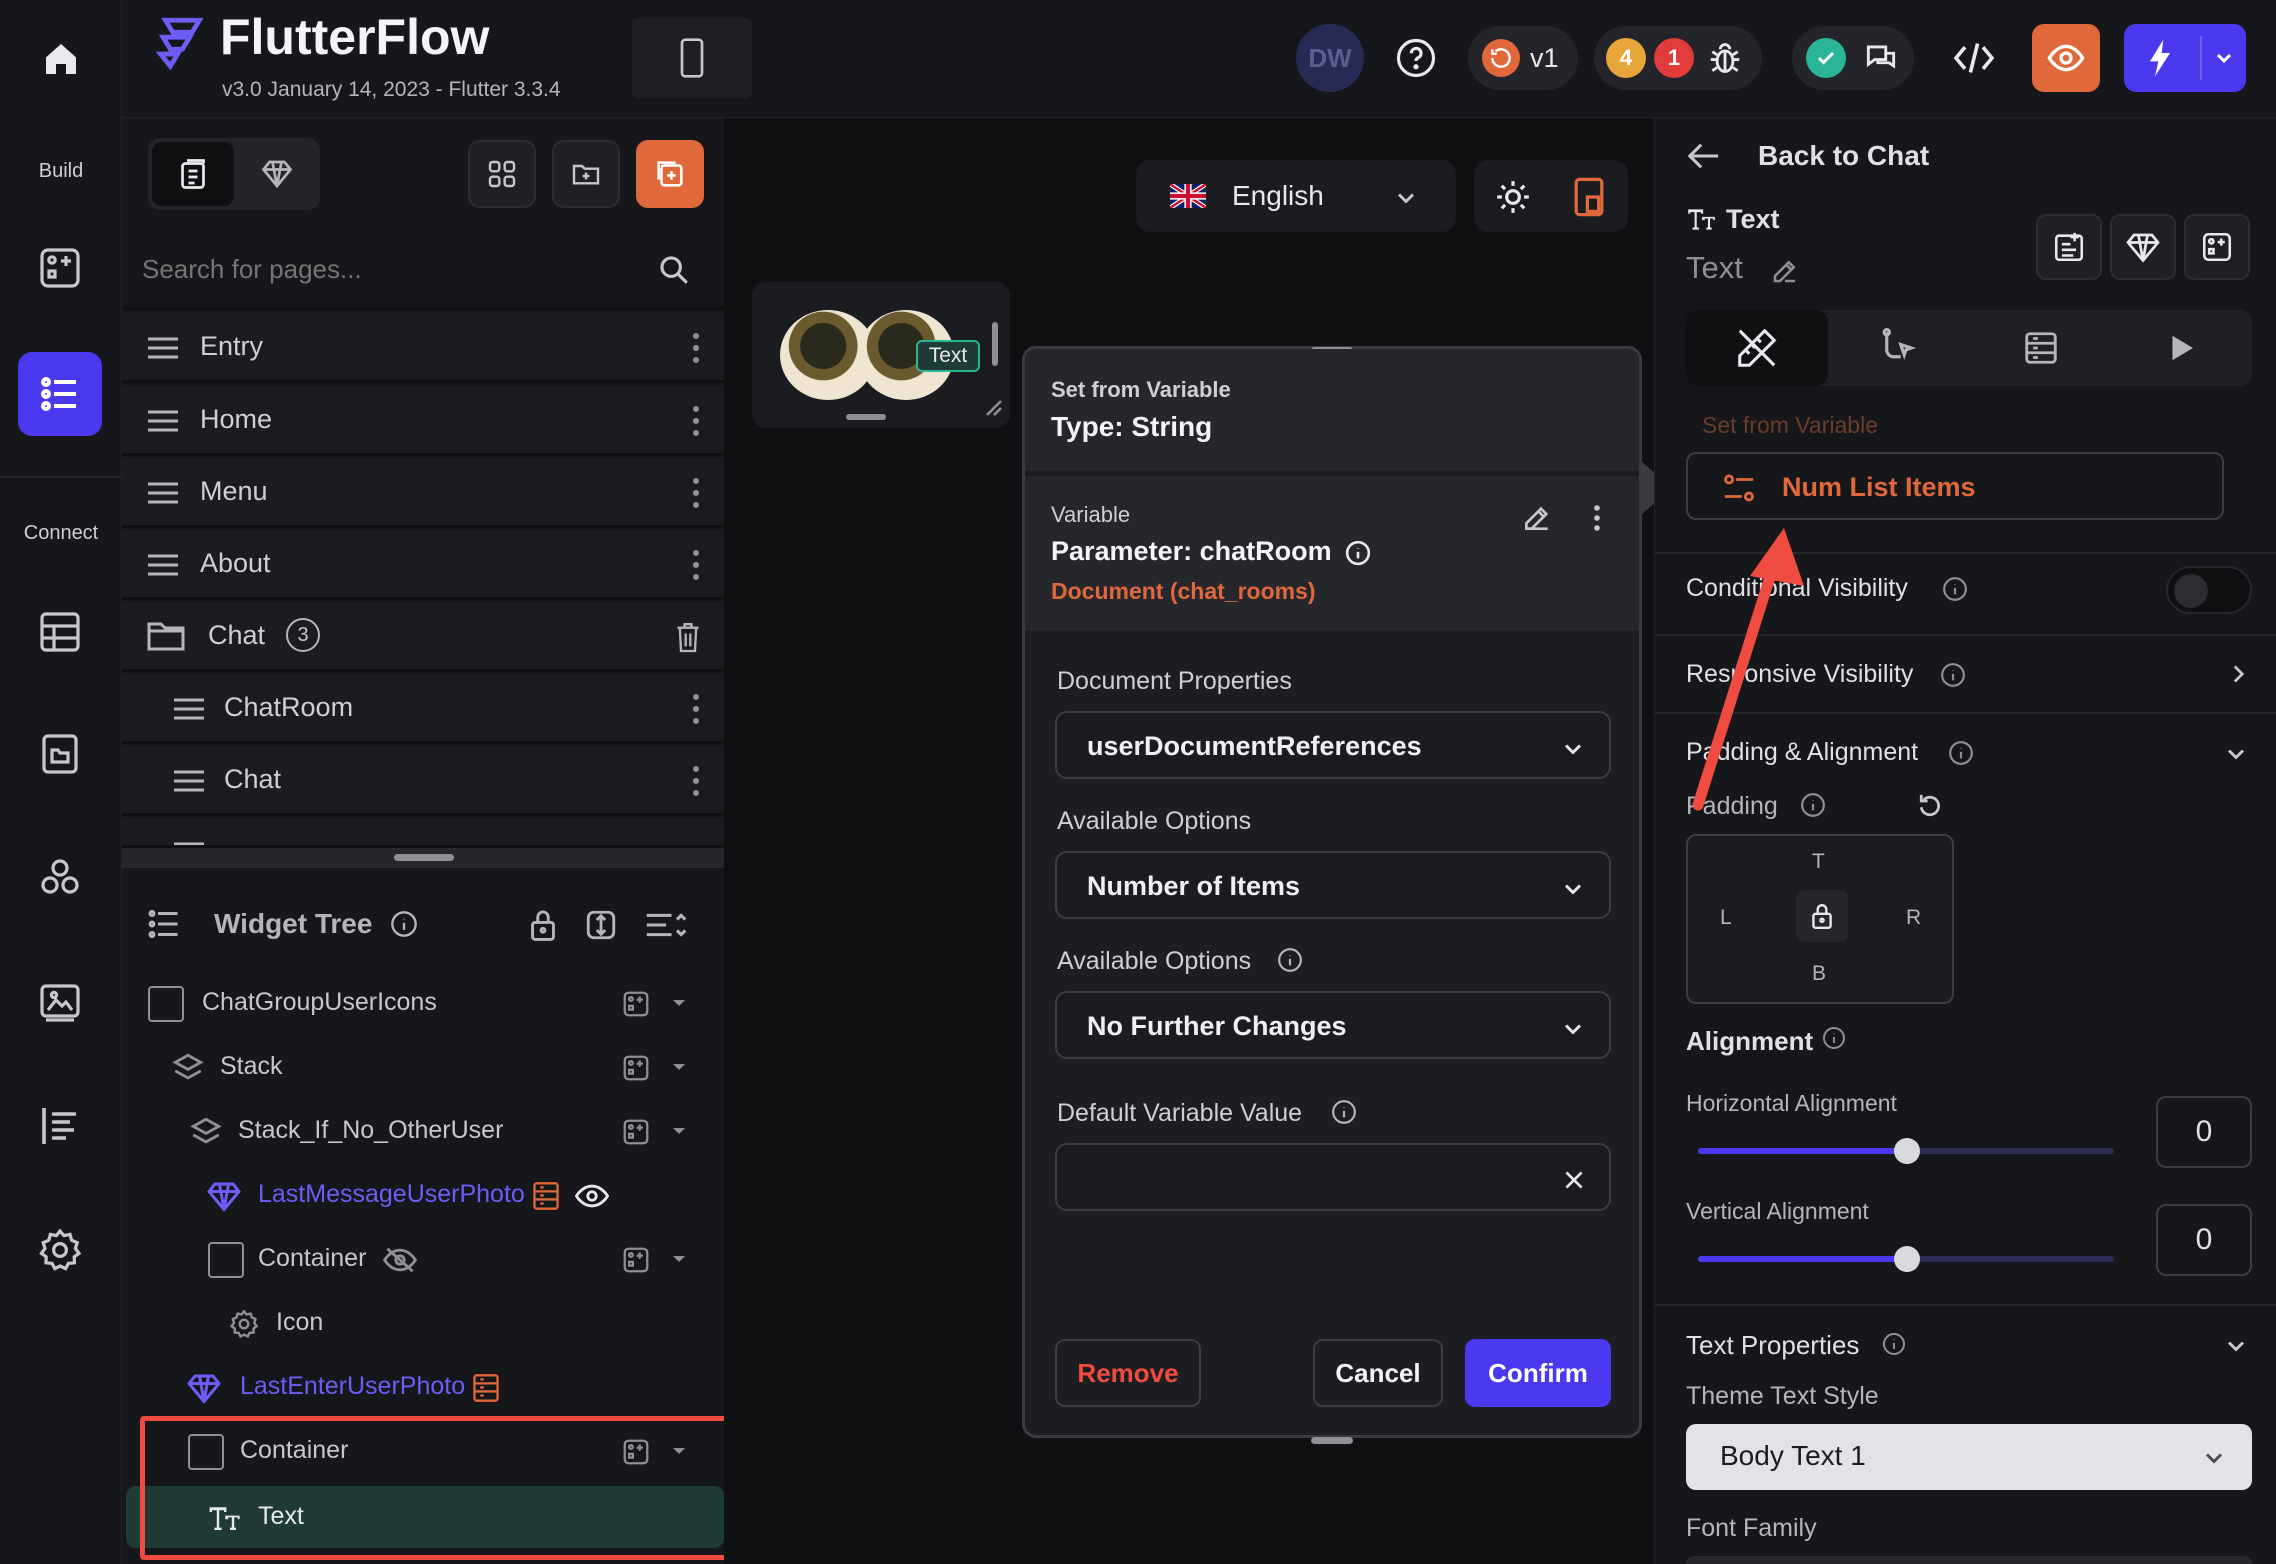  Describe the element at coordinates (688, 637) in the screenshot. I see `trash-icon` at that location.